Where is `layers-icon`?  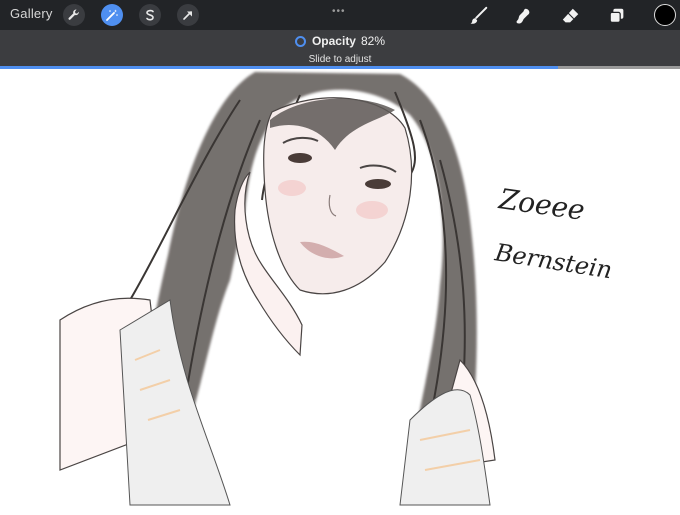
layers-icon is located at coordinates (617, 16).